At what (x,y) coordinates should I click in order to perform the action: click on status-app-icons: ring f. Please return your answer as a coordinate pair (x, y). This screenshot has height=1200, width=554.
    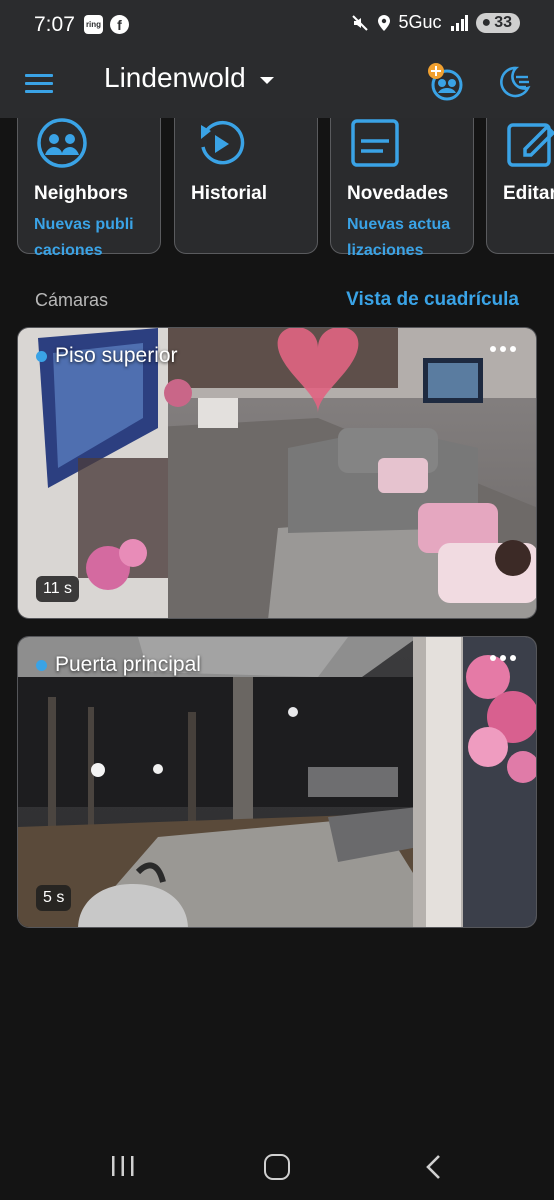
    Looking at the image, I should click on (106, 24).